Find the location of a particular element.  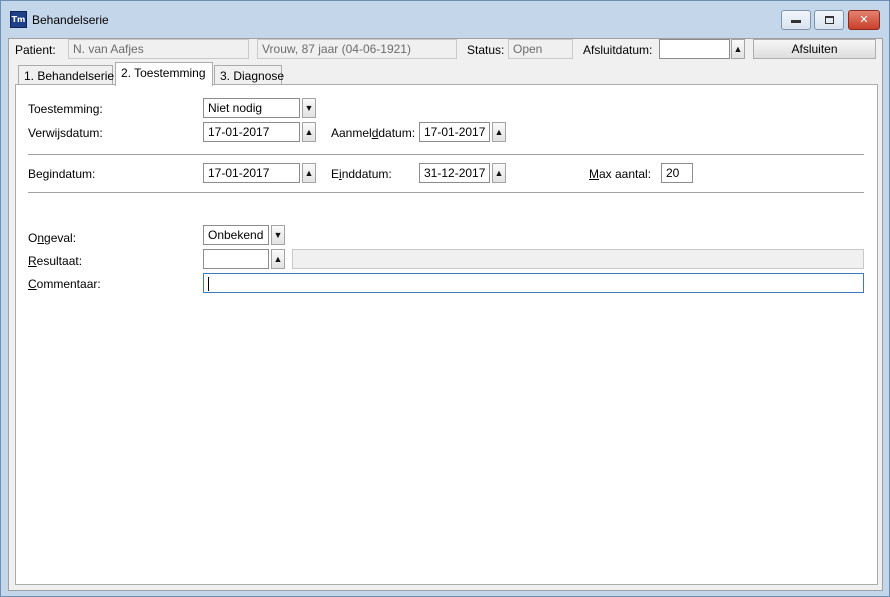

verwijsdatum-label: Verwijsdatum: is located at coordinates (65, 133).